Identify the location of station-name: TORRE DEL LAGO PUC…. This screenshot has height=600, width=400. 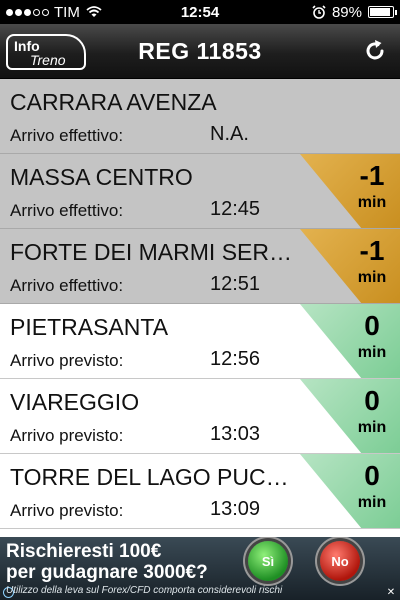
(149, 477).